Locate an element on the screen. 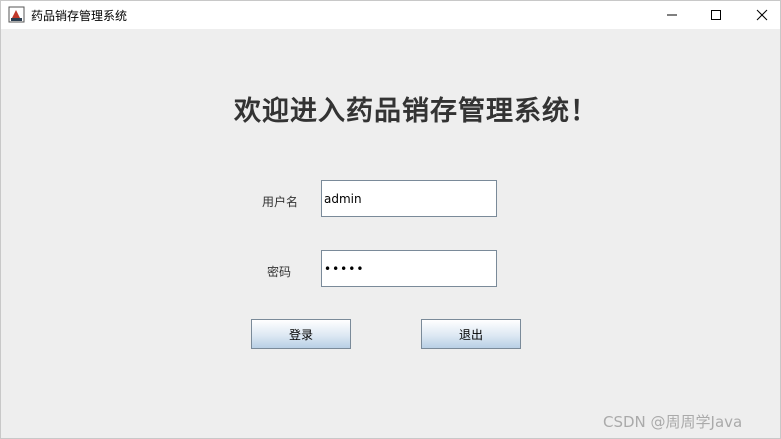 The width and height of the screenshot is (781, 439). login-button: 登录 is located at coordinates (301, 334).